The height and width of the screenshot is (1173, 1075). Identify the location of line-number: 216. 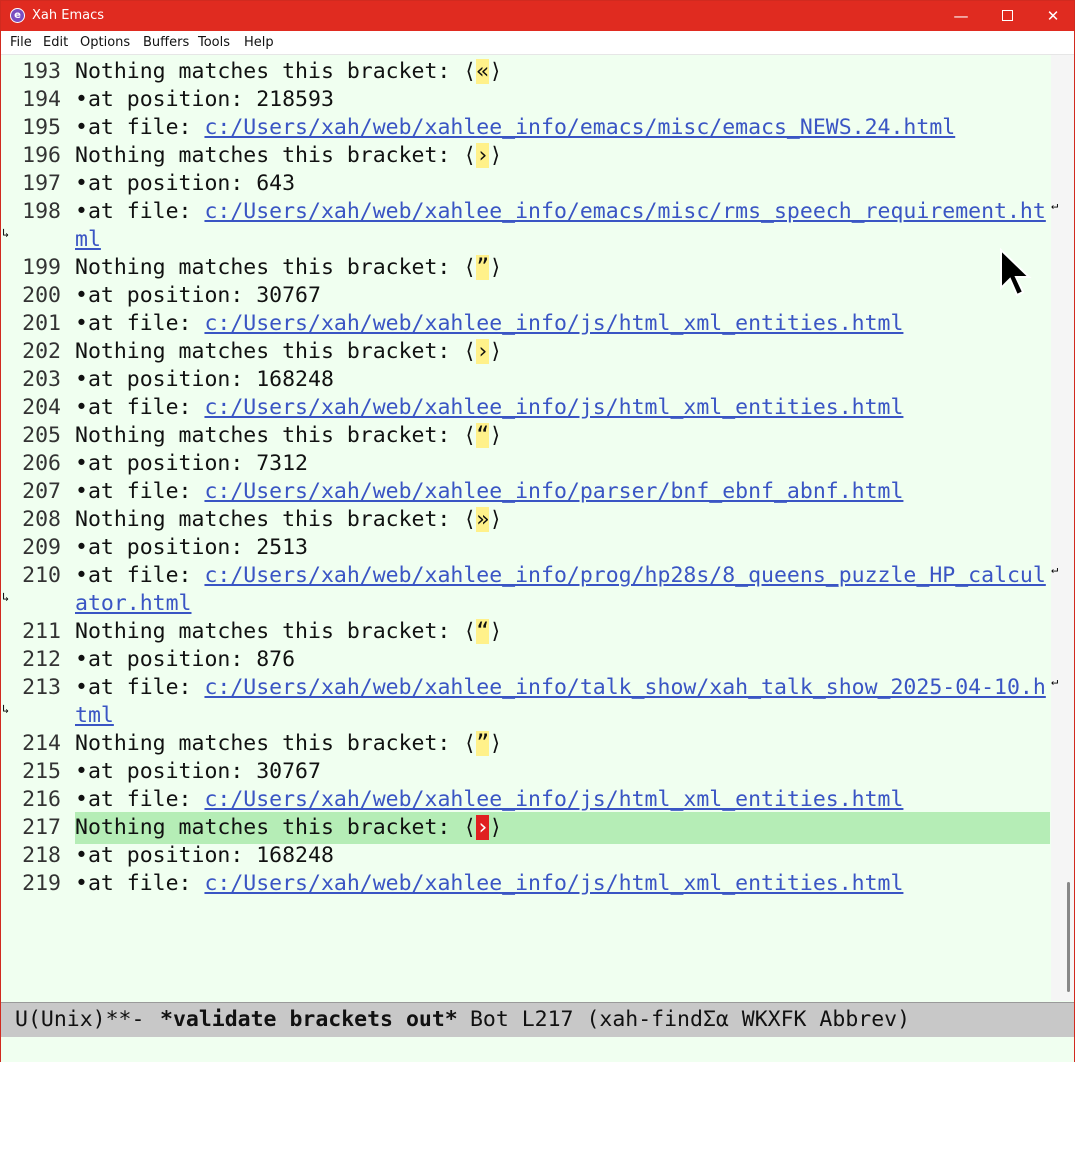
(41, 799).